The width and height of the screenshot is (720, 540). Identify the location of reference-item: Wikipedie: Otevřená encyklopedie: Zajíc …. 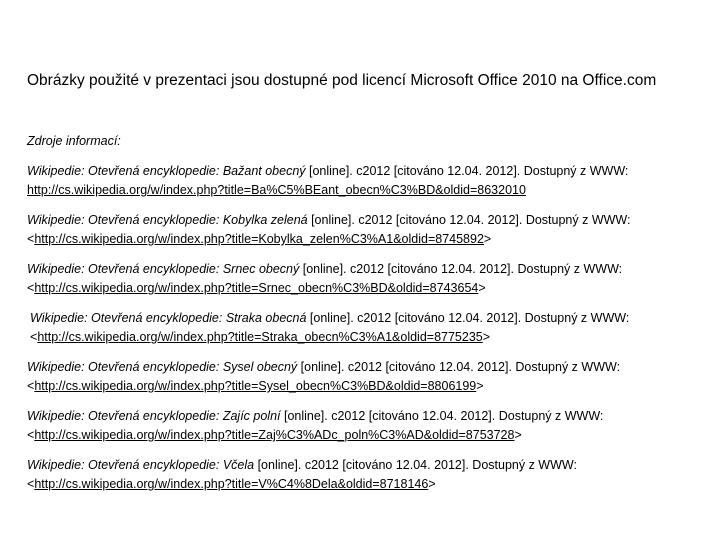
(367, 426).